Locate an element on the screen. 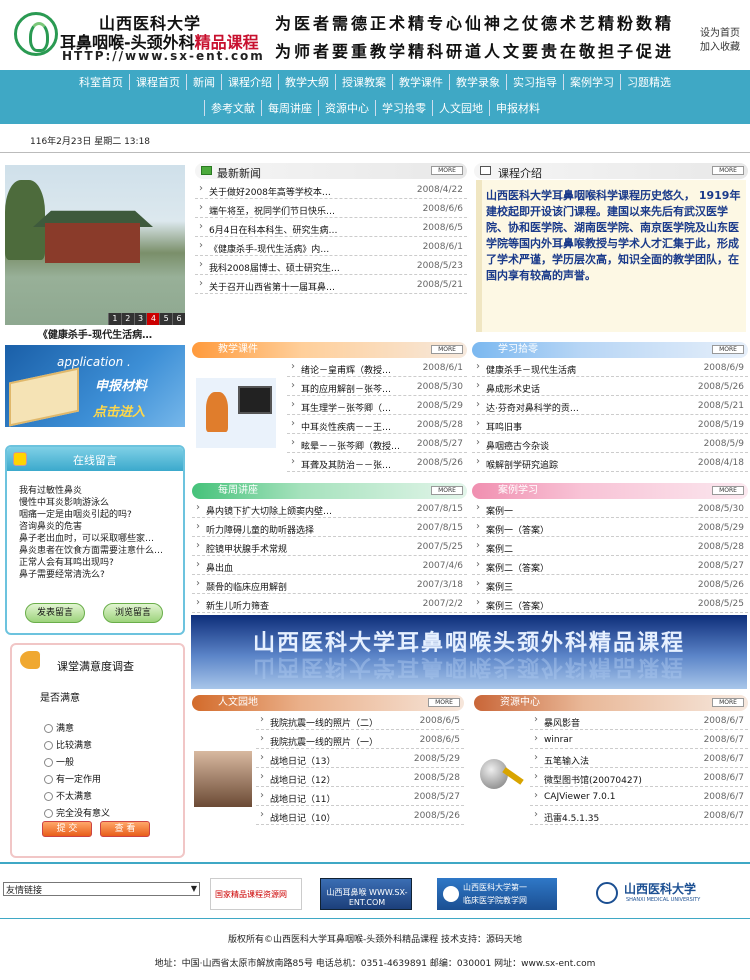 The image size is (750, 980). courseware-row: 中耳炎性疾病－－王…2008/5/28 is located at coordinates (377, 425).